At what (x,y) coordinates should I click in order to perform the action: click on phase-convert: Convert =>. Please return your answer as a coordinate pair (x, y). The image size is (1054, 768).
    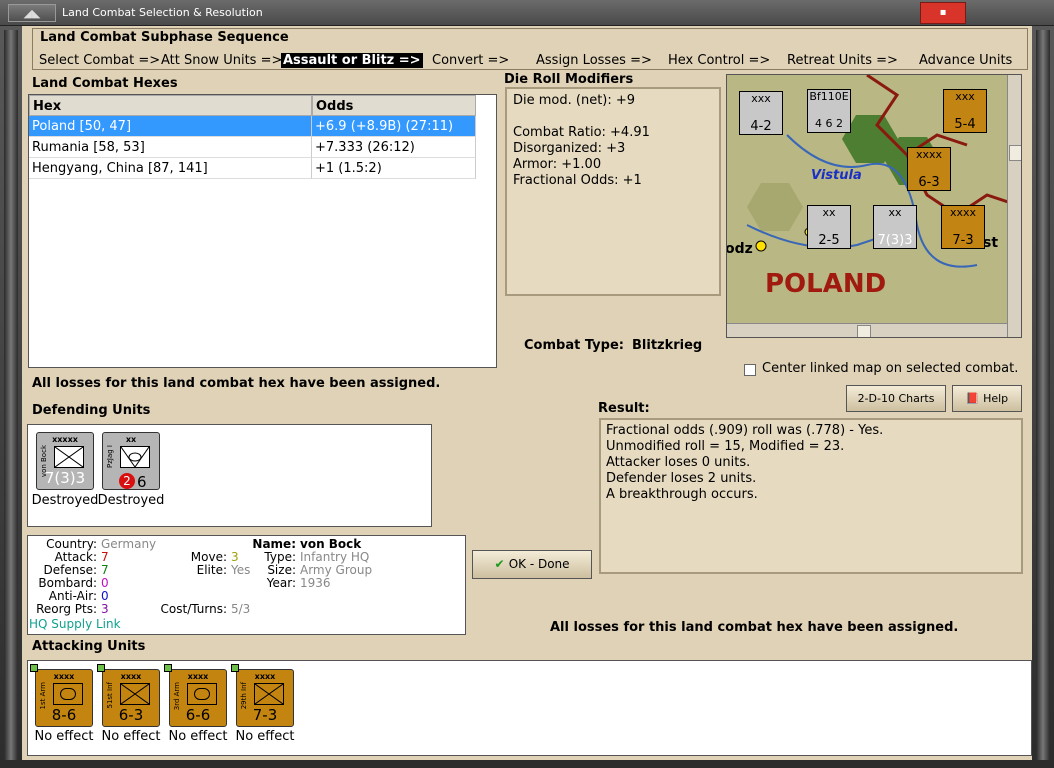
    Looking at the image, I should click on (471, 60).